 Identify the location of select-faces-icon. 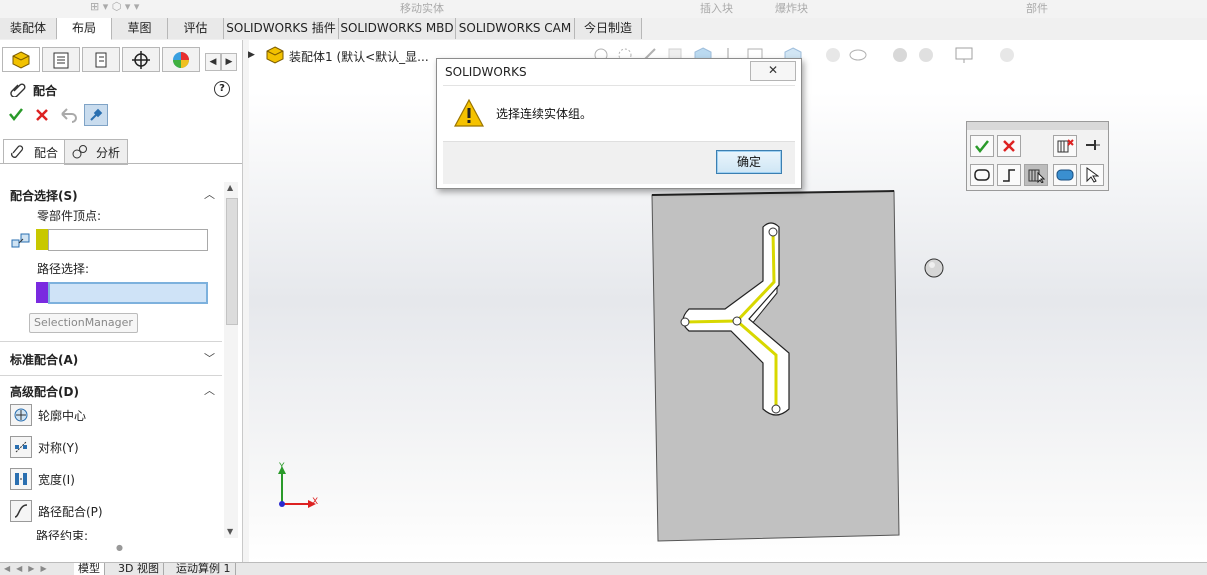
(1036, 176).